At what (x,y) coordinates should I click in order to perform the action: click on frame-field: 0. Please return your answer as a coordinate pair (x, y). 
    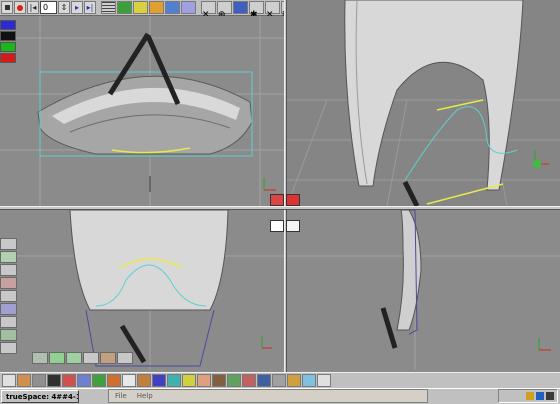
    Looking at the image, I should click on (48, 7).